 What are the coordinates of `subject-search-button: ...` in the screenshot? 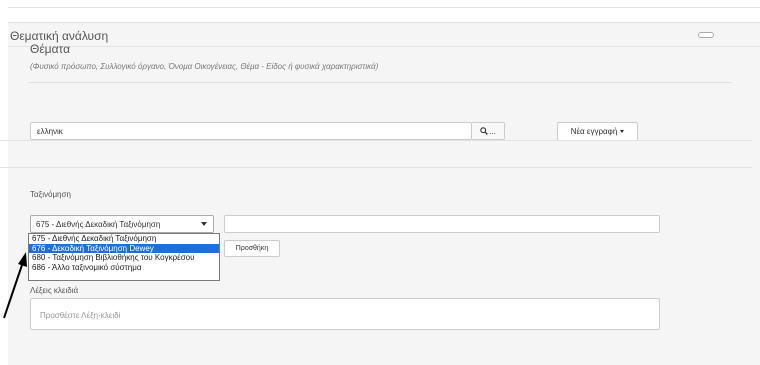 It's located at (488, 131).